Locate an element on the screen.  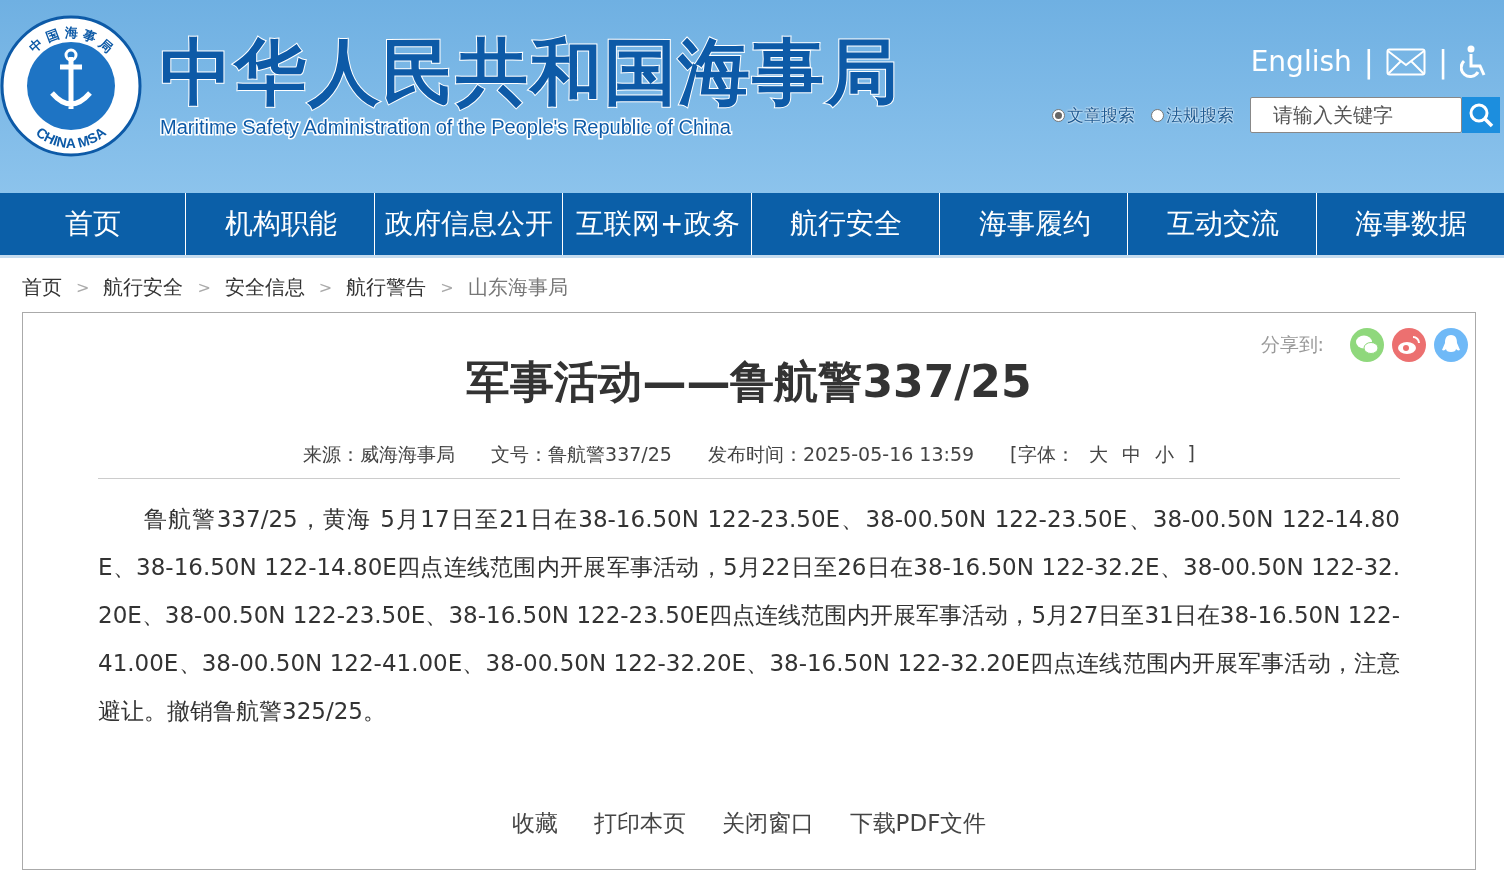
breadcrumb-link: 航行安全 is located at coordinates (143, 287).